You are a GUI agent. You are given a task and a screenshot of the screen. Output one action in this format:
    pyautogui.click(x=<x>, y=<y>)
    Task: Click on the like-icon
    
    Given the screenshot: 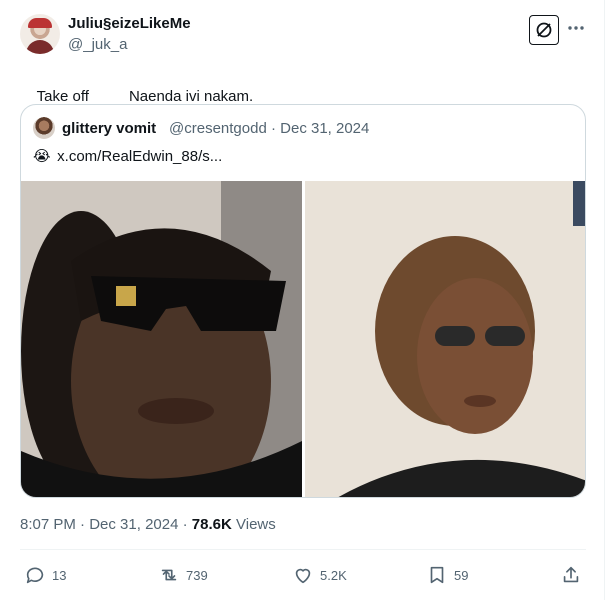 What is the action you would take?
    pyautogui.click(x=303, y=576)
    